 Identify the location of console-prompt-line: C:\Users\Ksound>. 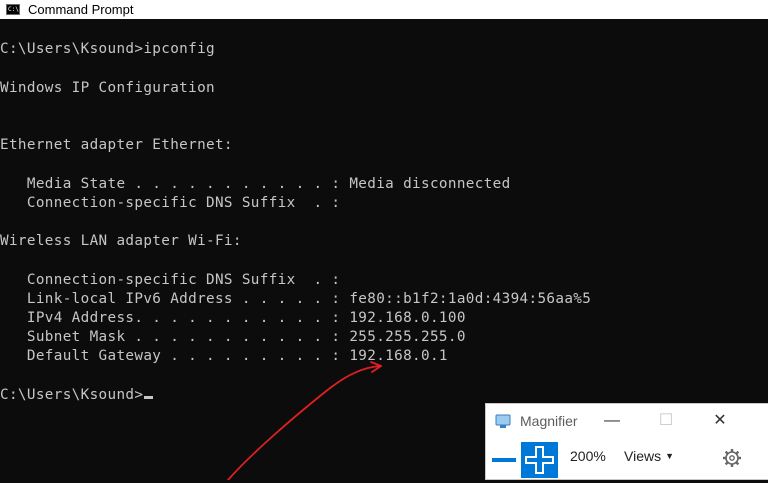
(77, 395).